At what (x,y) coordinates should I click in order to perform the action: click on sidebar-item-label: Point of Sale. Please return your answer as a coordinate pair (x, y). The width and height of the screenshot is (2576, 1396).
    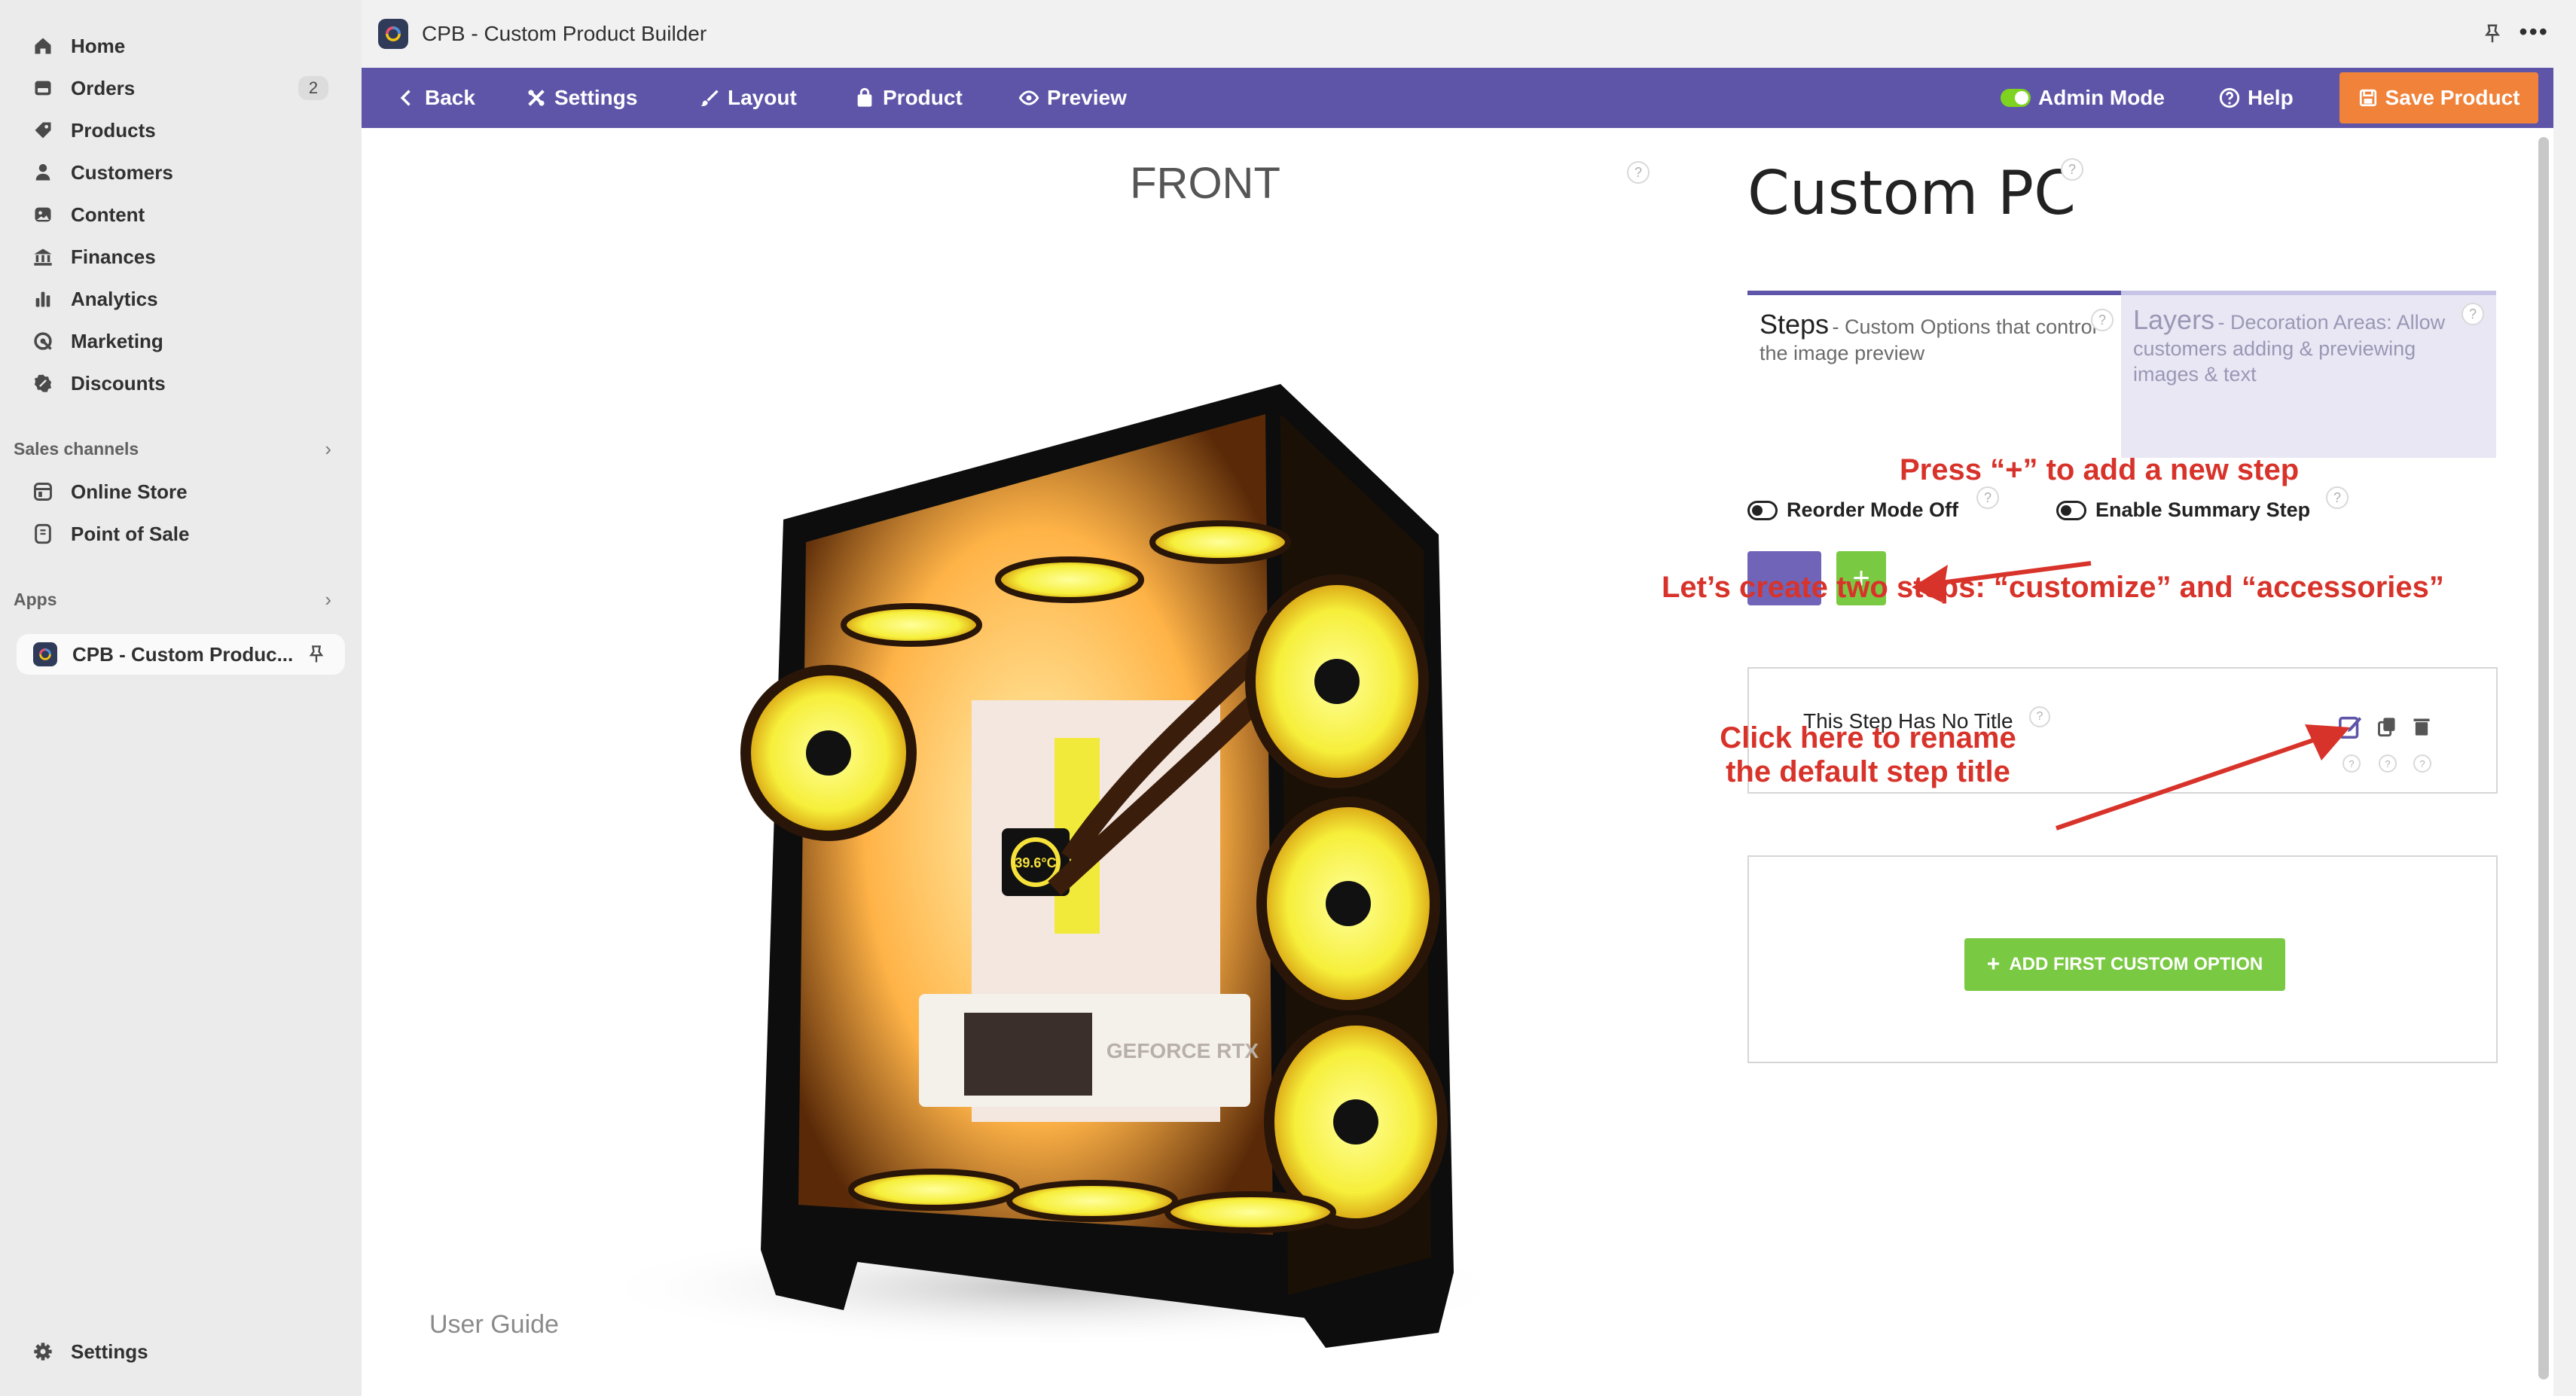
    Looking at the image, I should click on (131, 533).